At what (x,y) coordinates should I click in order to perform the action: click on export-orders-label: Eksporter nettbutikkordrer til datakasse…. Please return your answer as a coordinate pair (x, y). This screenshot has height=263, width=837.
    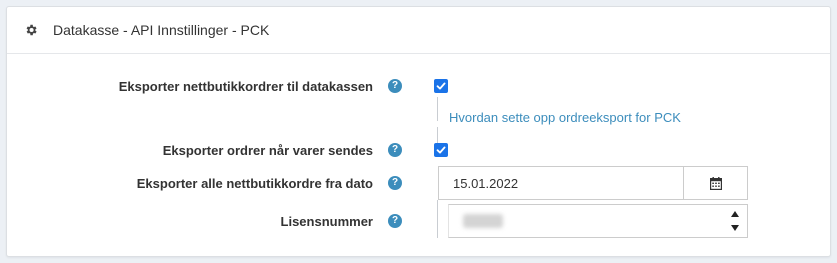
    Looking at the image, I should click on (245, 86).